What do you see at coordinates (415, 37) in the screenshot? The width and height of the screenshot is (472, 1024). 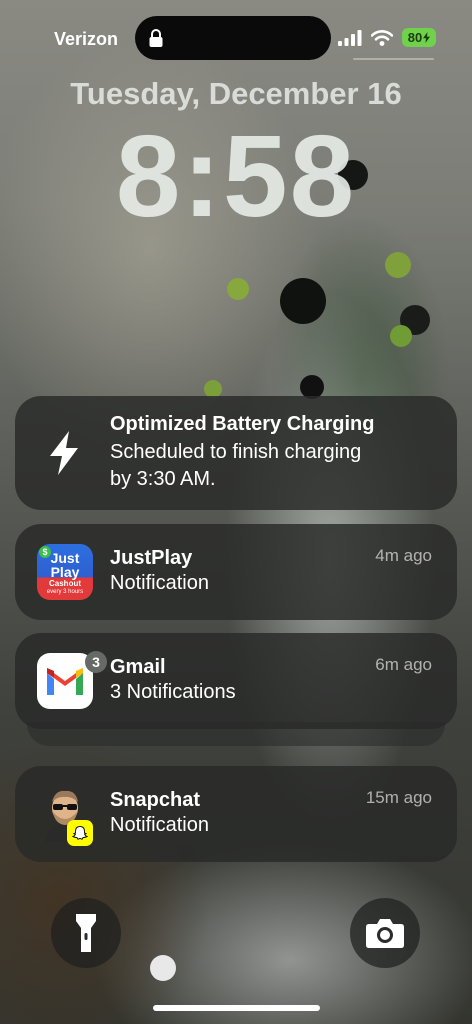 I see `battery-level: 80` at bounding box center [415, 37].